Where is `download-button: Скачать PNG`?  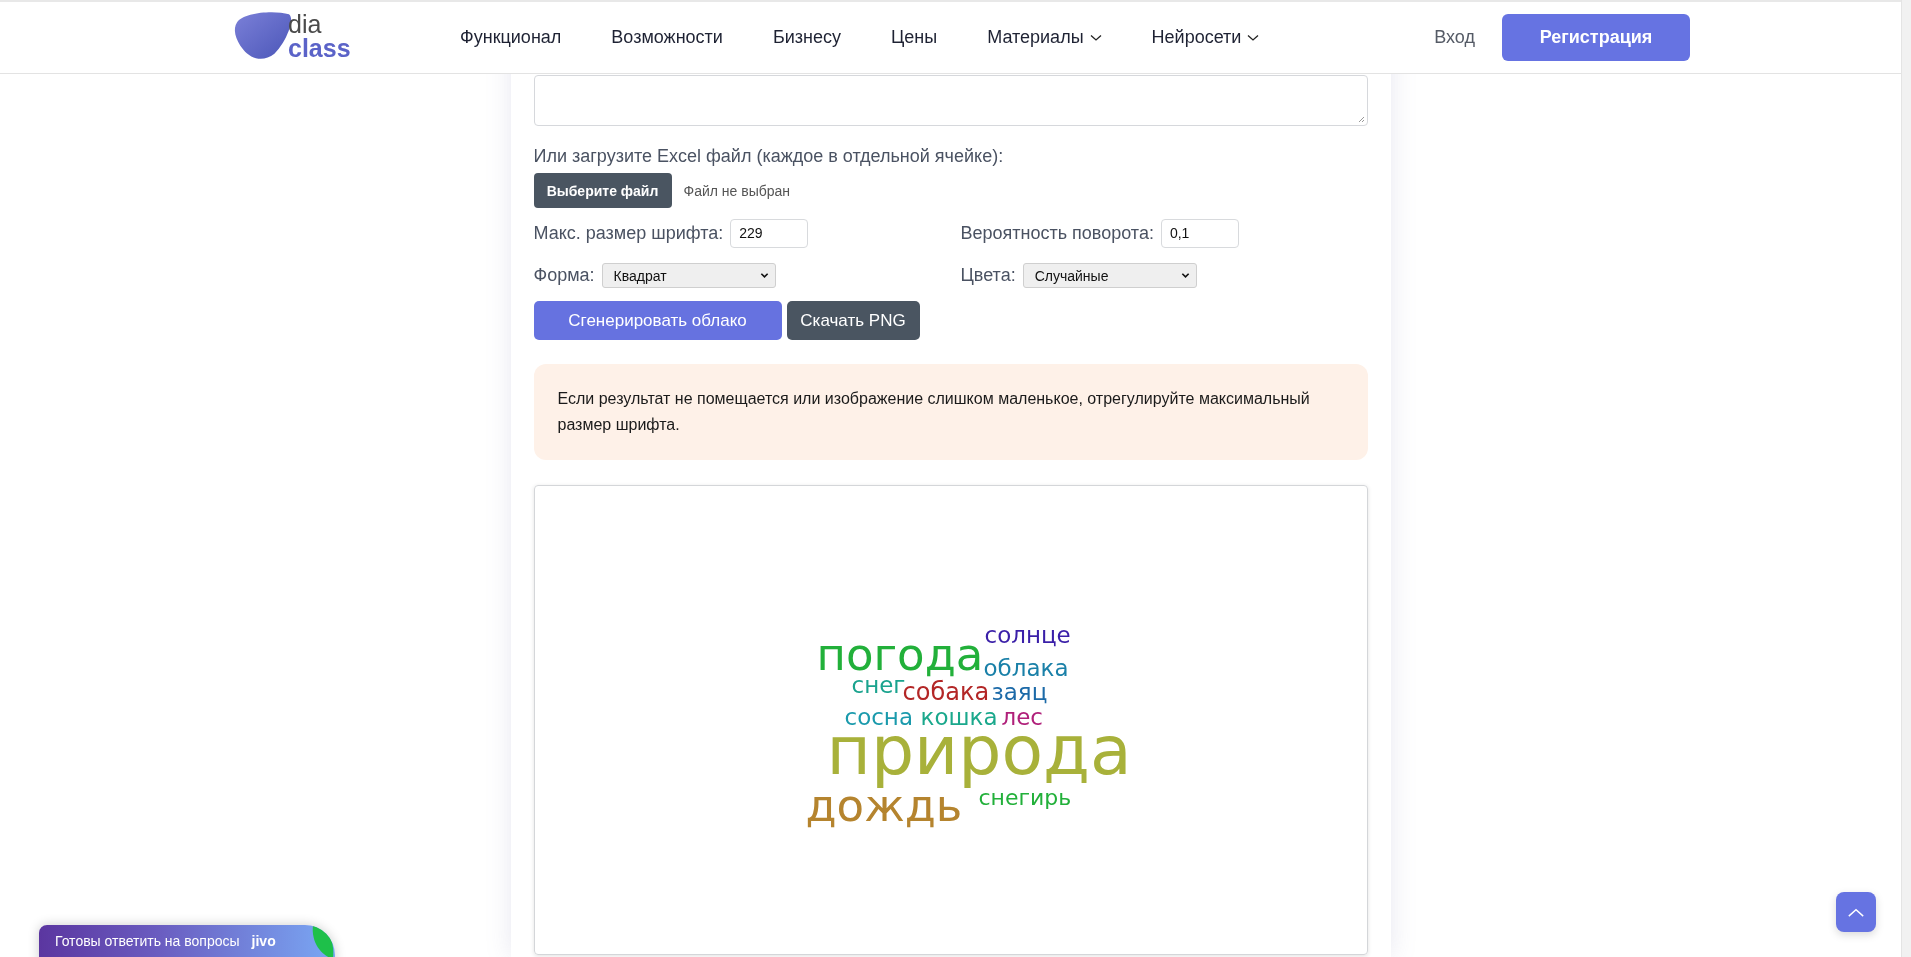 download-button: Скачать PNG is located at coordinates (853, 320).